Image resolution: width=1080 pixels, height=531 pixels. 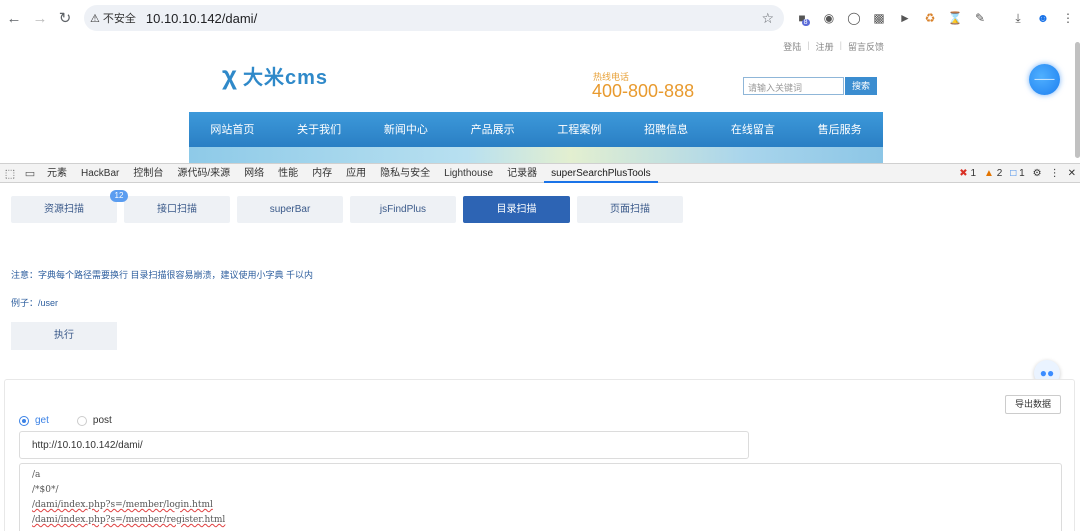 What do you see at coordinates (980, 18) in the screenshot?
I see `puzzle-icon: ✎` at bounding box center [980, 18].